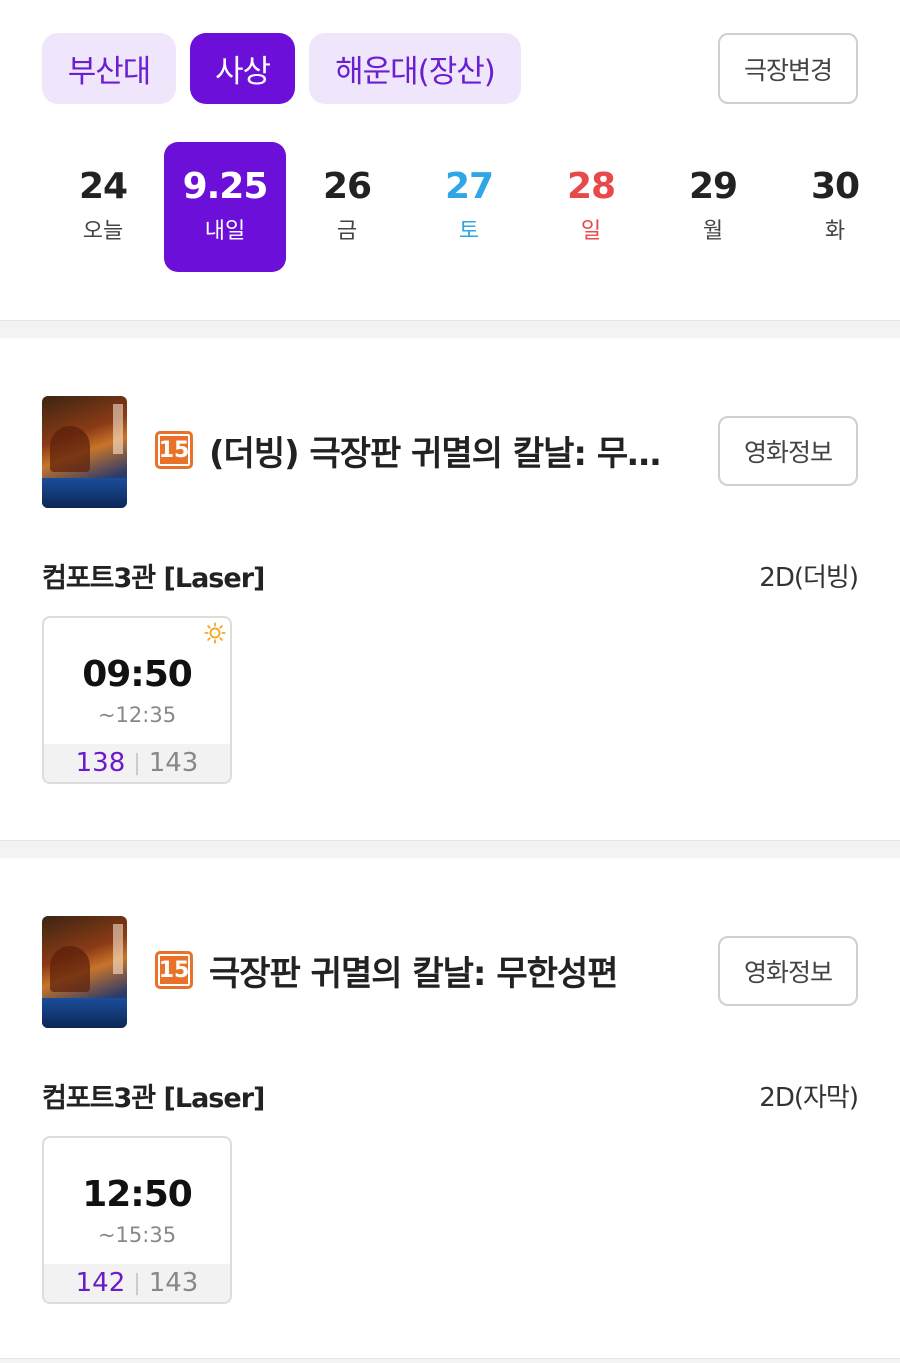 The height and width of the screenshot is (1363, 900). What do you see at coordinates (103, 186) in the screenshot?
I see `date-number: 24` at bounding box center [103, 186].